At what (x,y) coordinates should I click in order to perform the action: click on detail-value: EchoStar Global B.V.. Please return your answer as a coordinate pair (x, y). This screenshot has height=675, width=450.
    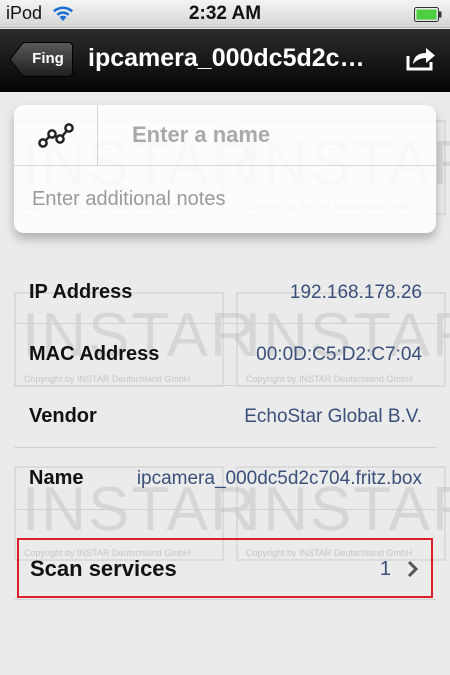
    Looking at the image, I should click on (333, 416).